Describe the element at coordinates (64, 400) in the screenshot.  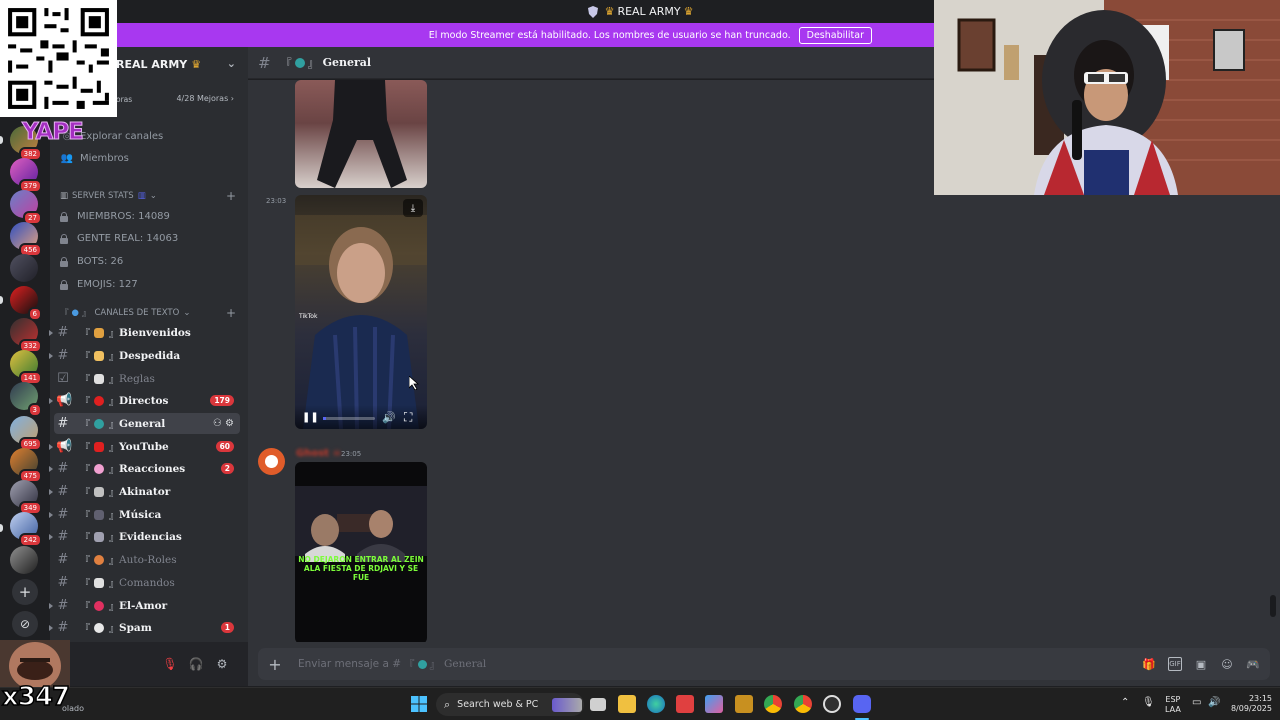
I see `megaphone-icon: 📢` at that location.